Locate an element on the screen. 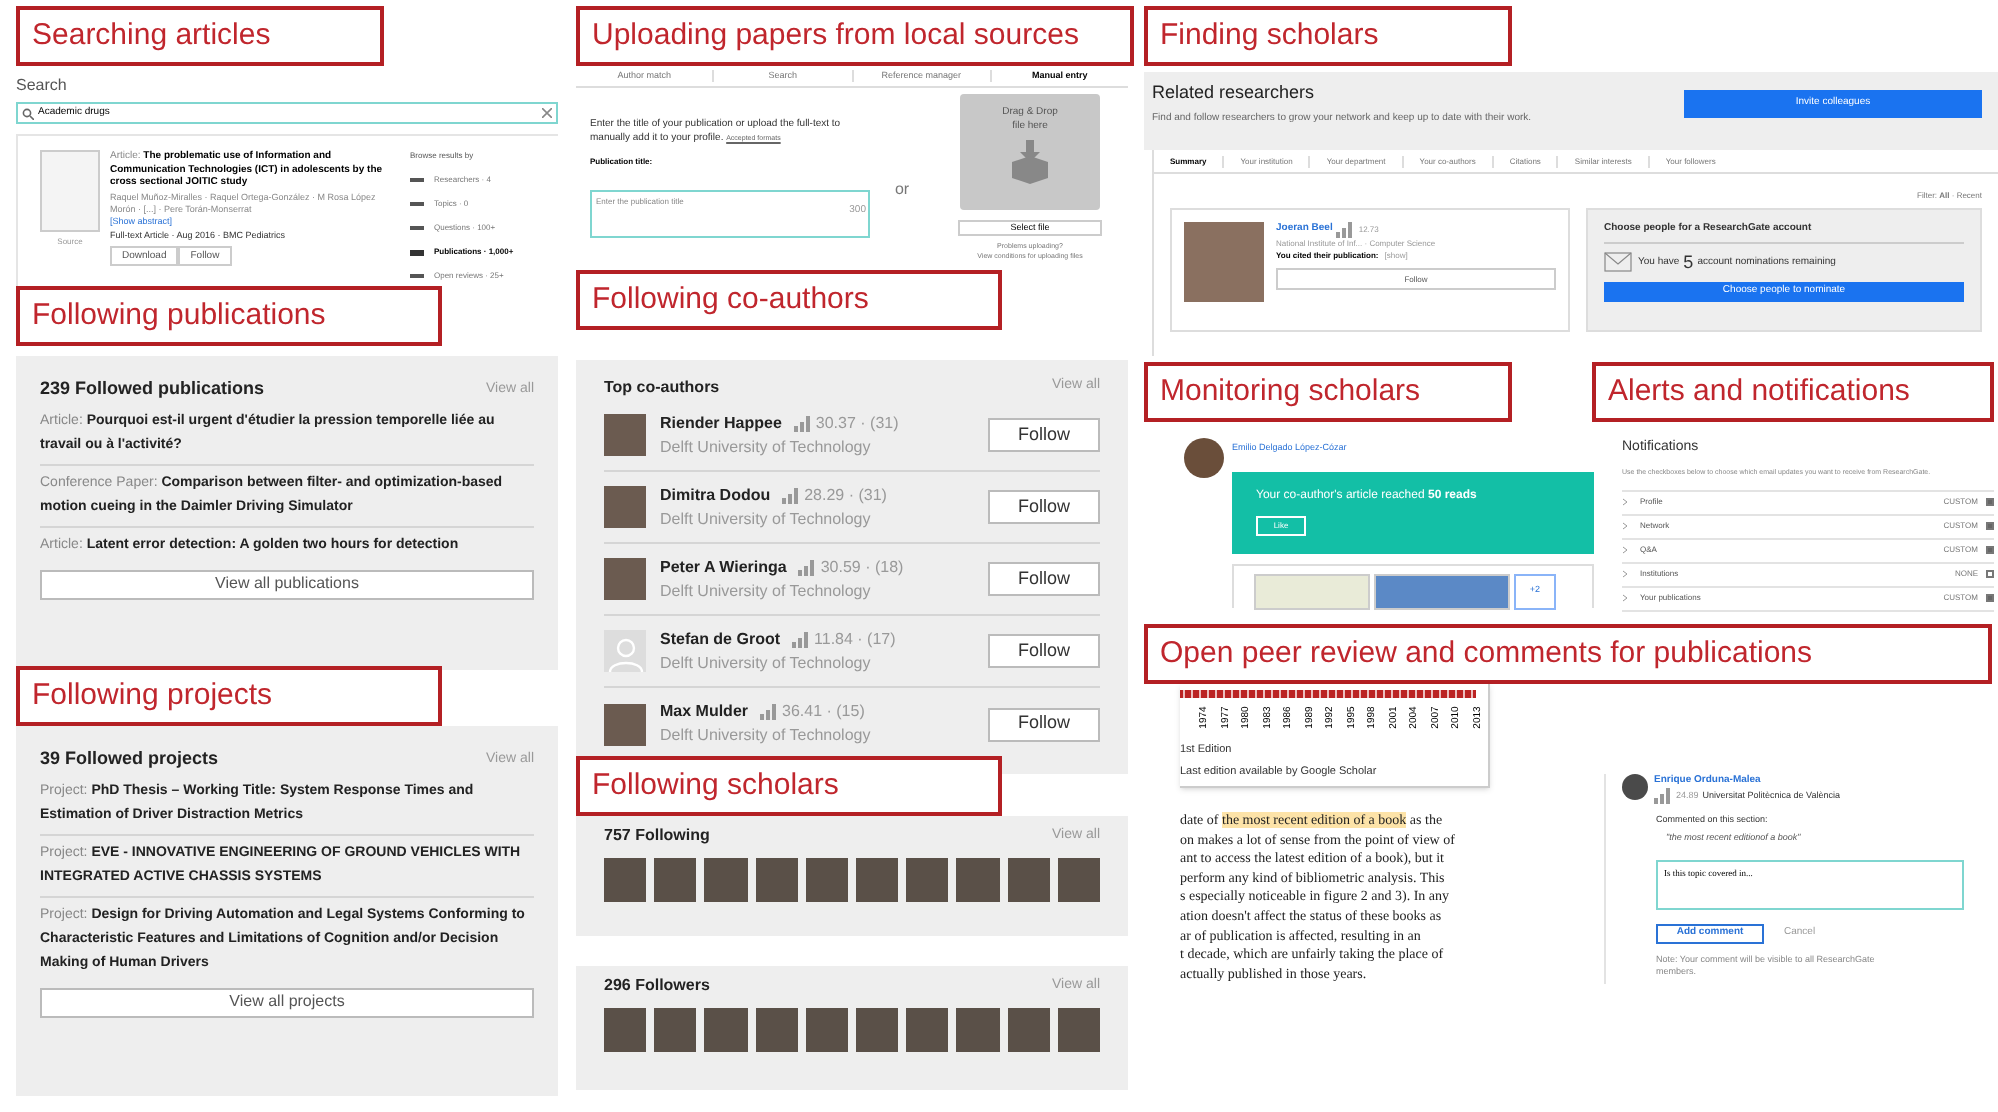 The image size is (1998, 1112). score-text: 30.59 · (18) is located at coordinates (862, 567).